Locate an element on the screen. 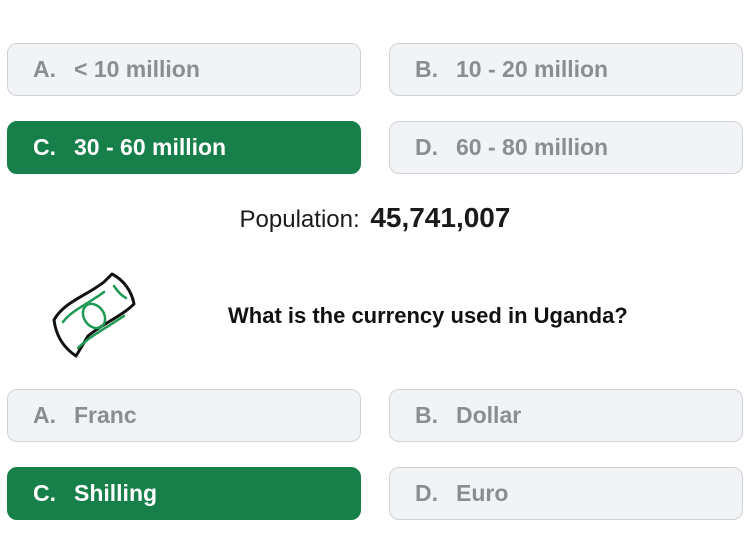 This screenshot has height=536, width=750. option-label: < 10 million is located at coordinates (137, 69).